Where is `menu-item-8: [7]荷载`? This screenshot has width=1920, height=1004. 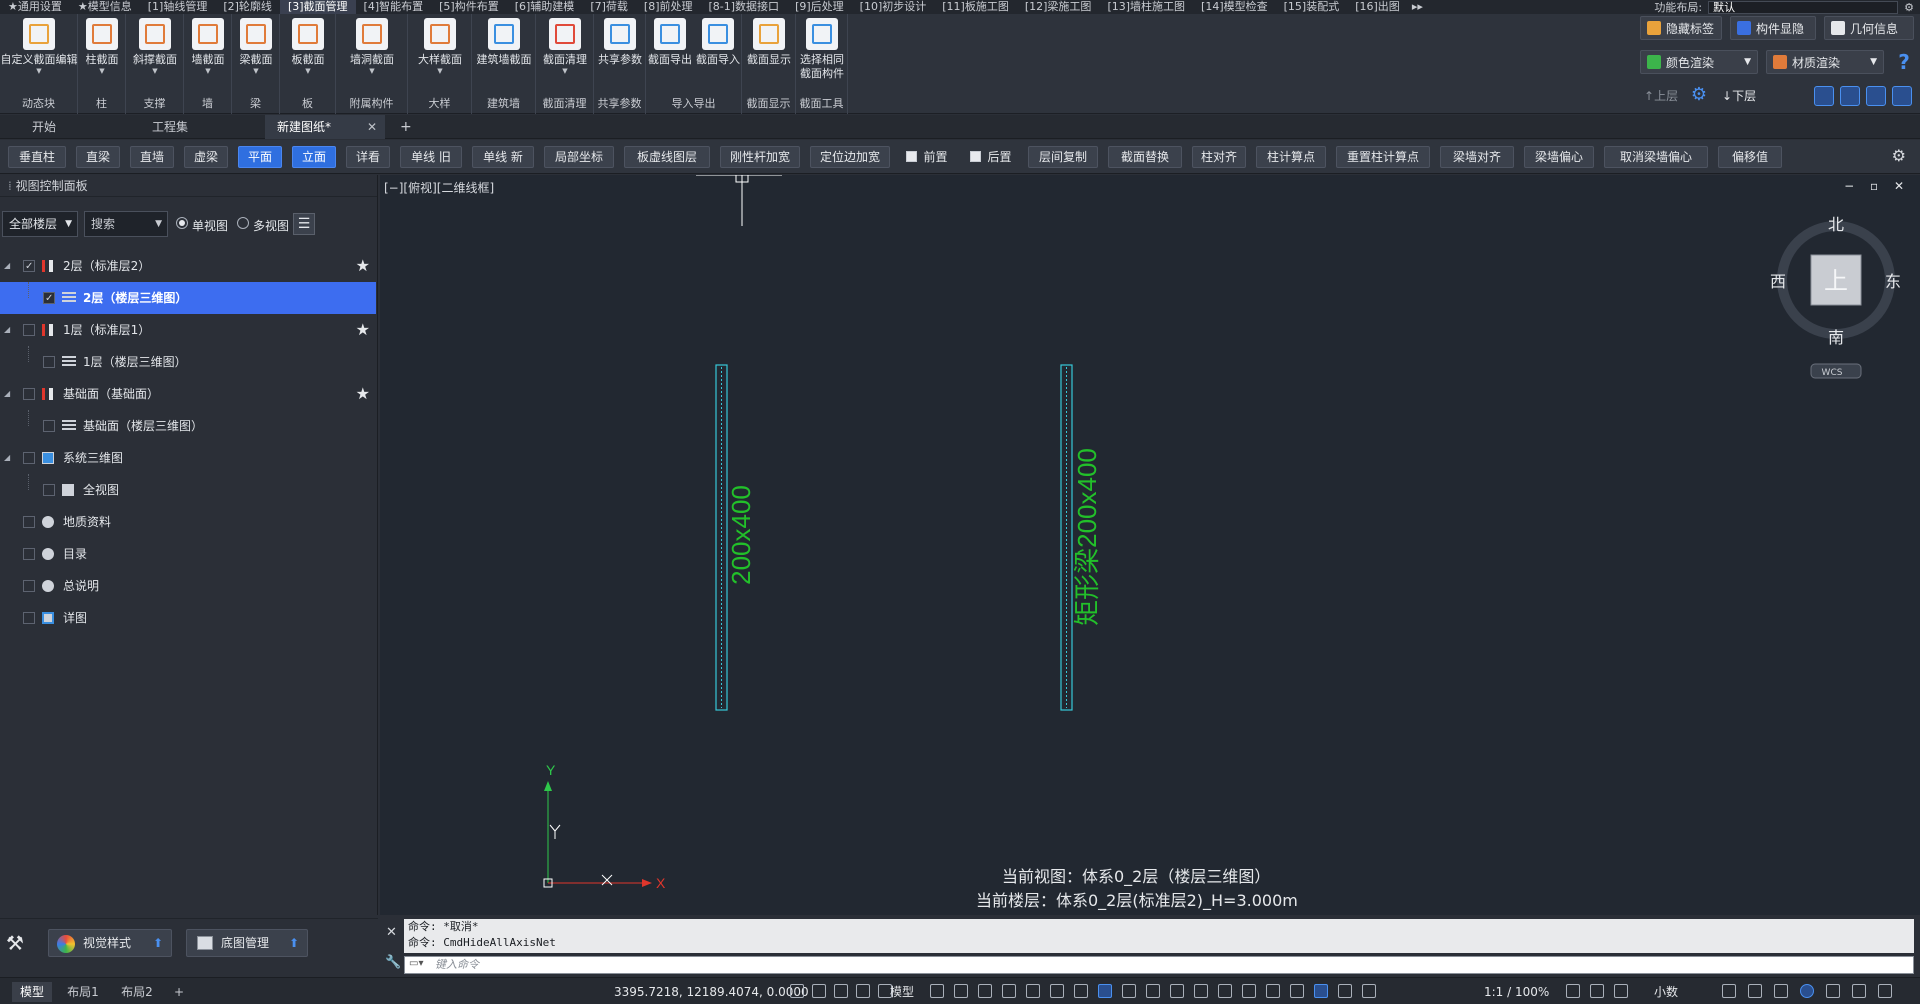 menu-item-8: [7]荷载 is located at coordinates (609, 7).